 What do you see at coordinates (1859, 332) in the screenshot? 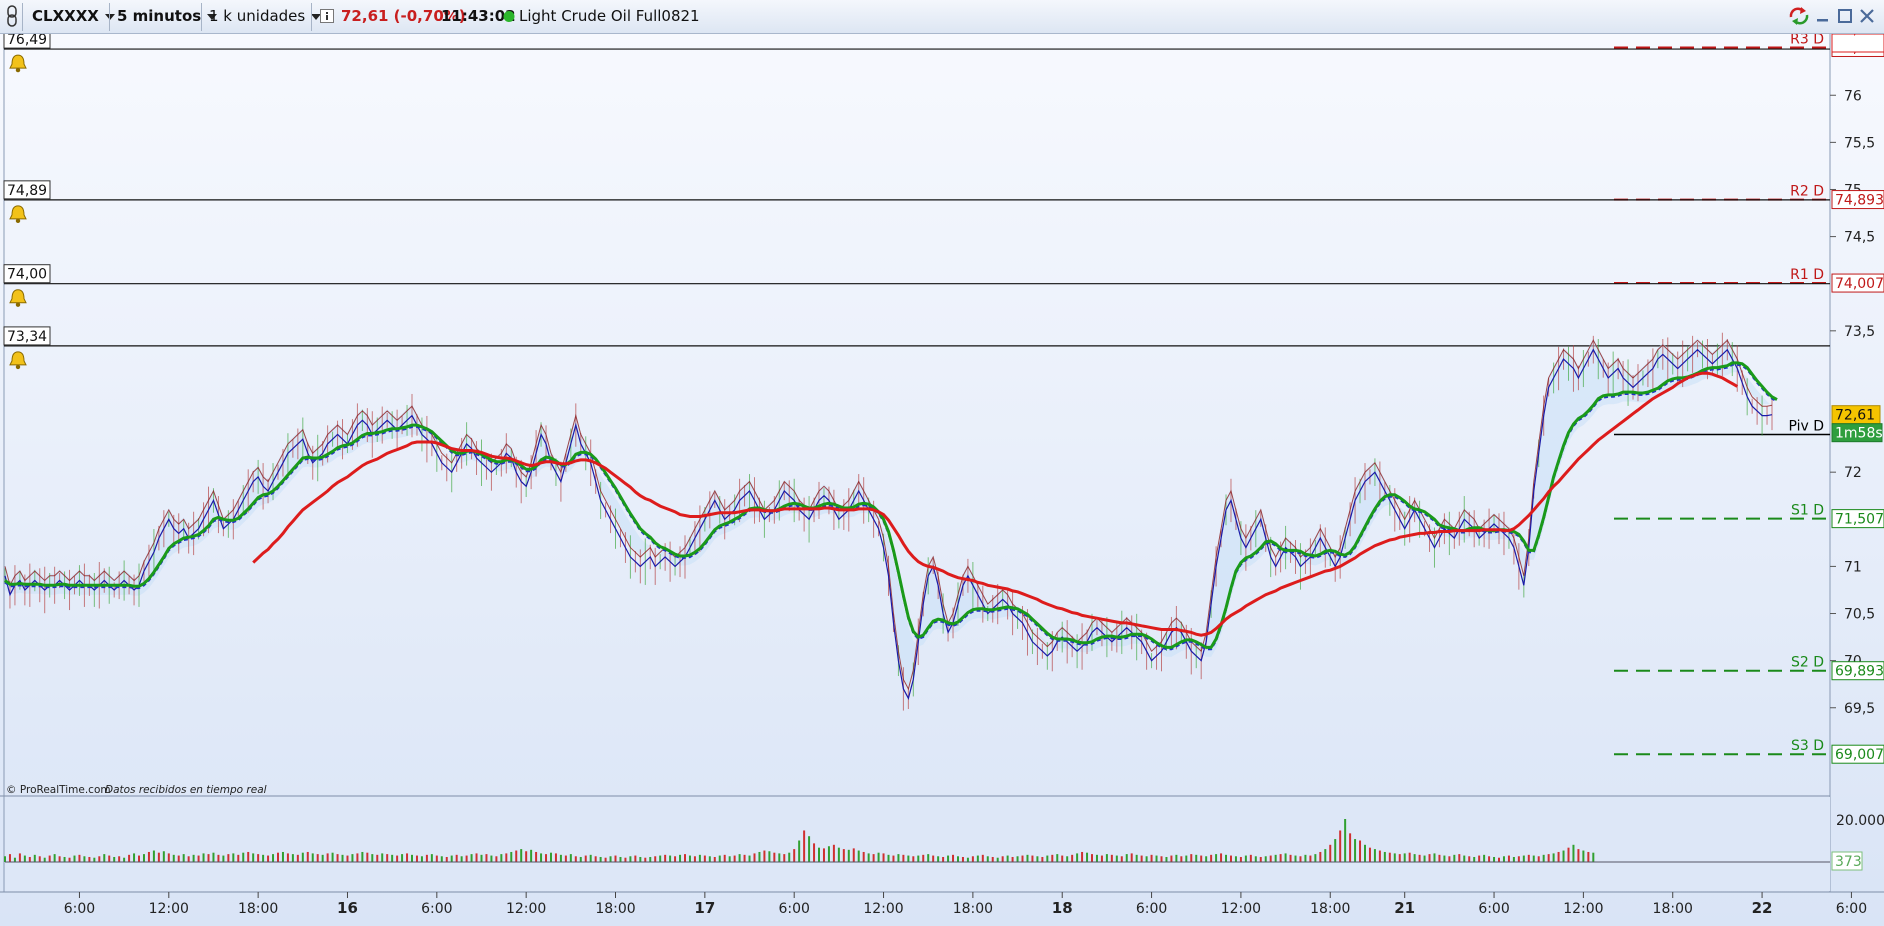
I see `y-tick-label: 73,5` at bounding box center [1859, 332].